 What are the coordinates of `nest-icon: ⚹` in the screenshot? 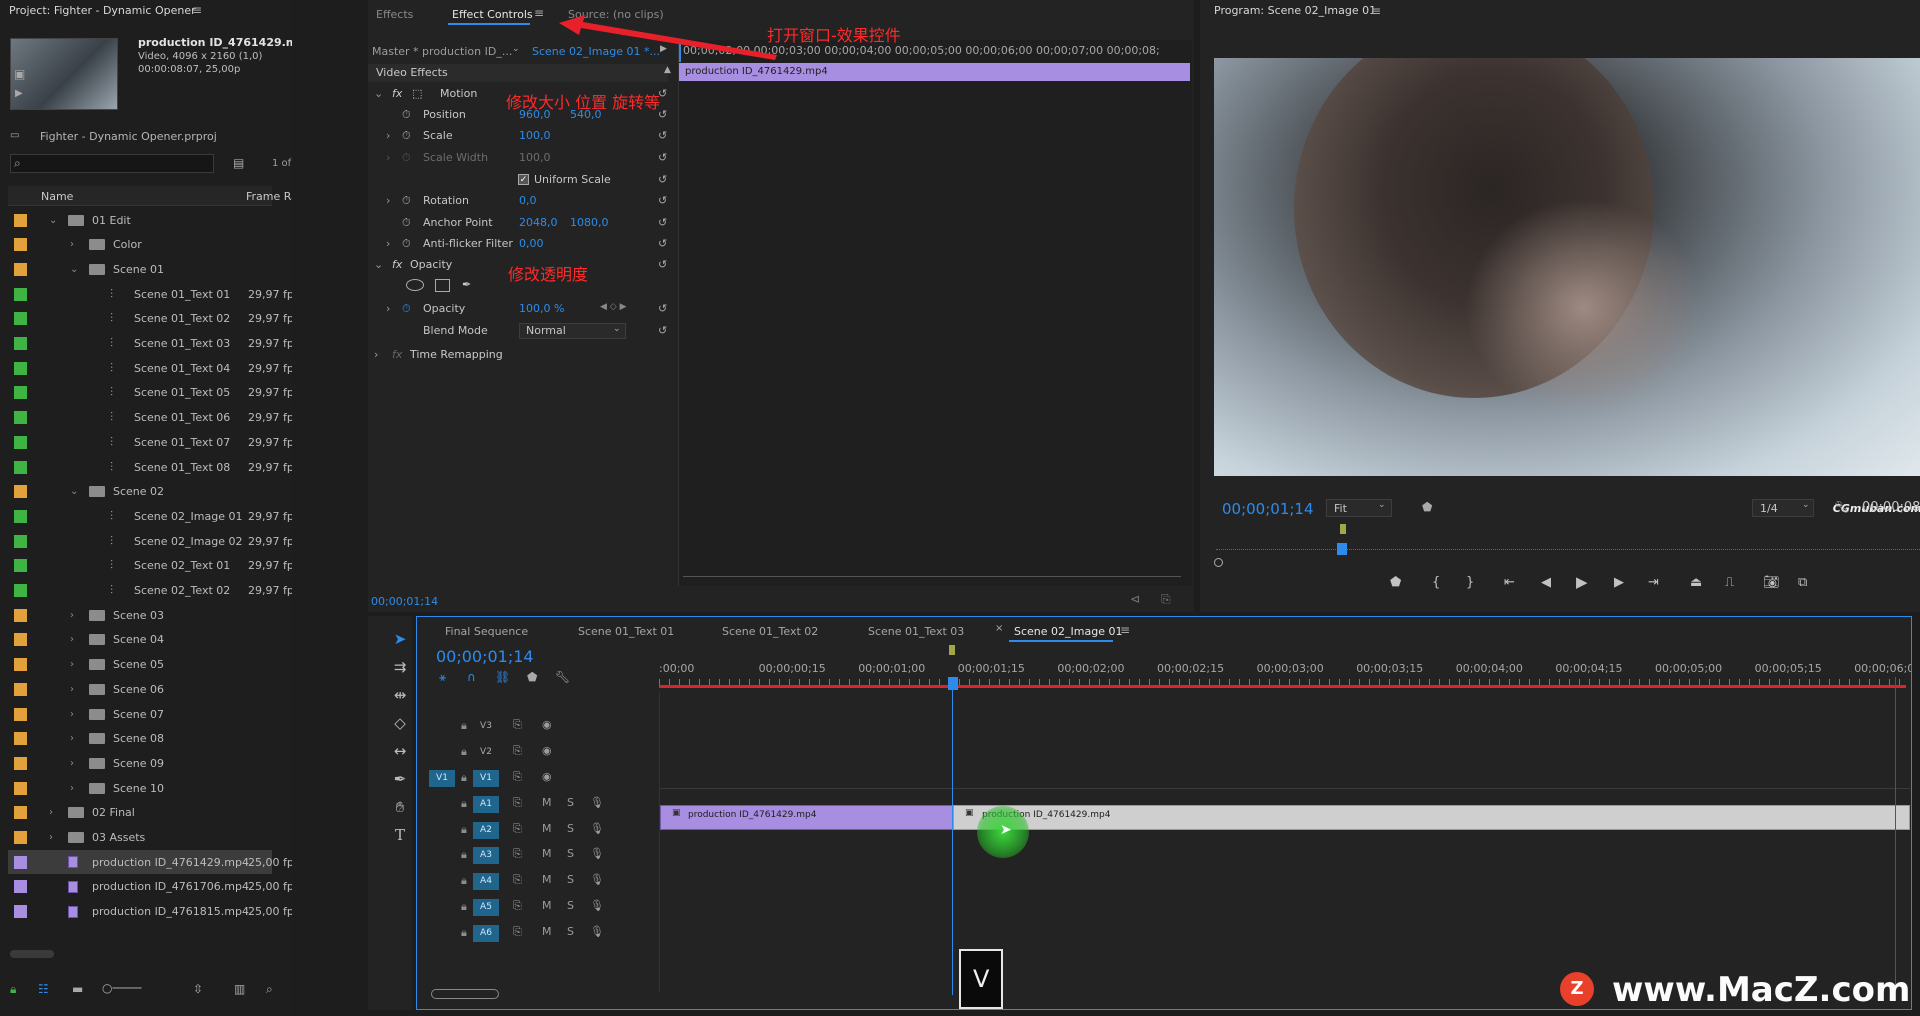 It's located at (442, 677).